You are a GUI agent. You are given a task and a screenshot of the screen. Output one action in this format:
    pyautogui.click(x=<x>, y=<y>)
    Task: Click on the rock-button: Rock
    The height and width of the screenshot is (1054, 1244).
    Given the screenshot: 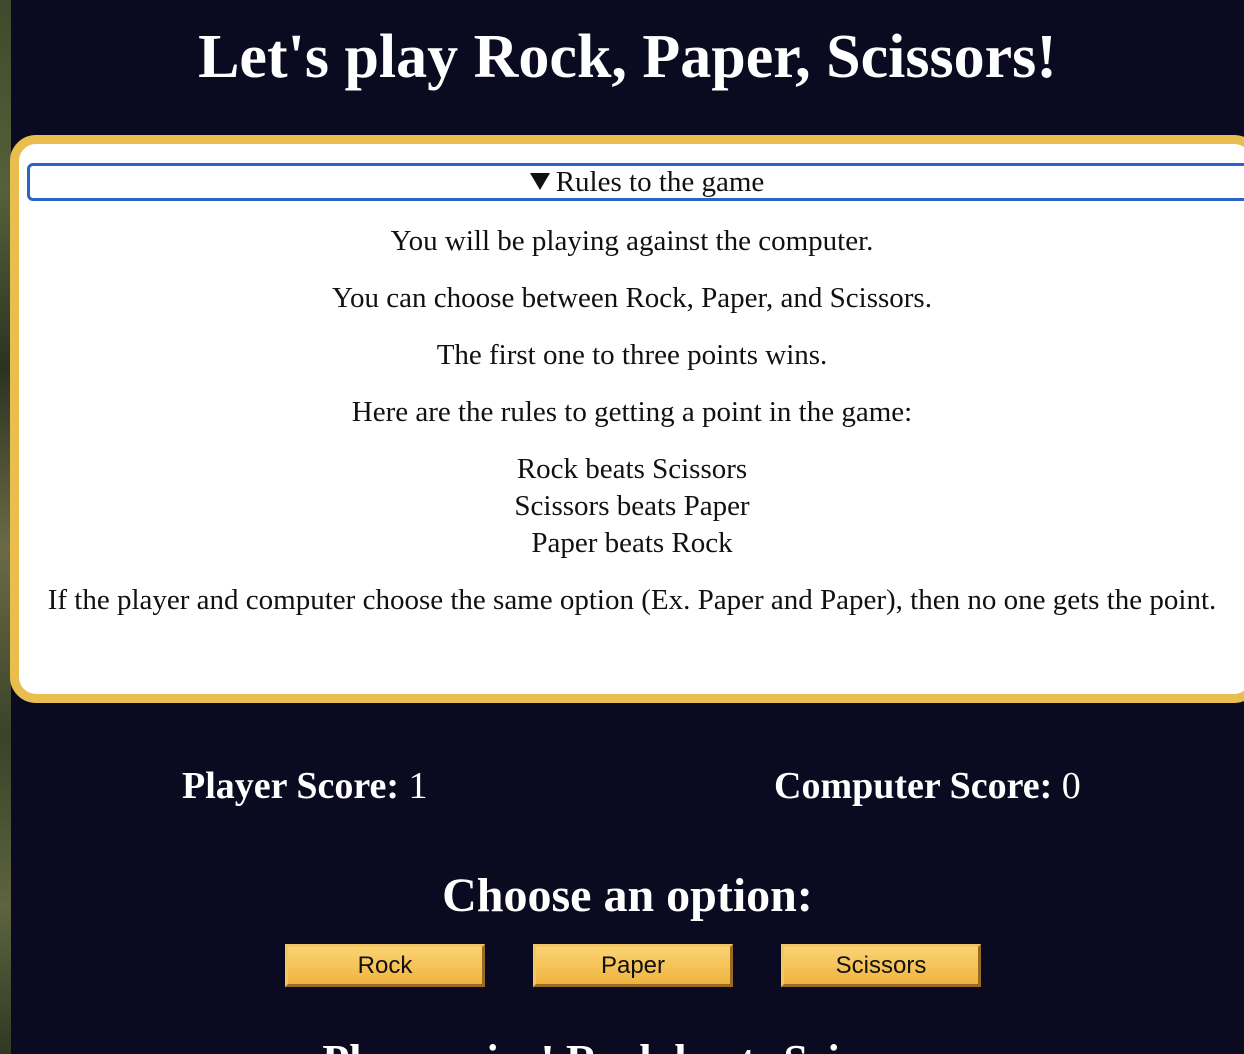 What is the action you would take?
    pyautogui.click(x=385, y=965)
    